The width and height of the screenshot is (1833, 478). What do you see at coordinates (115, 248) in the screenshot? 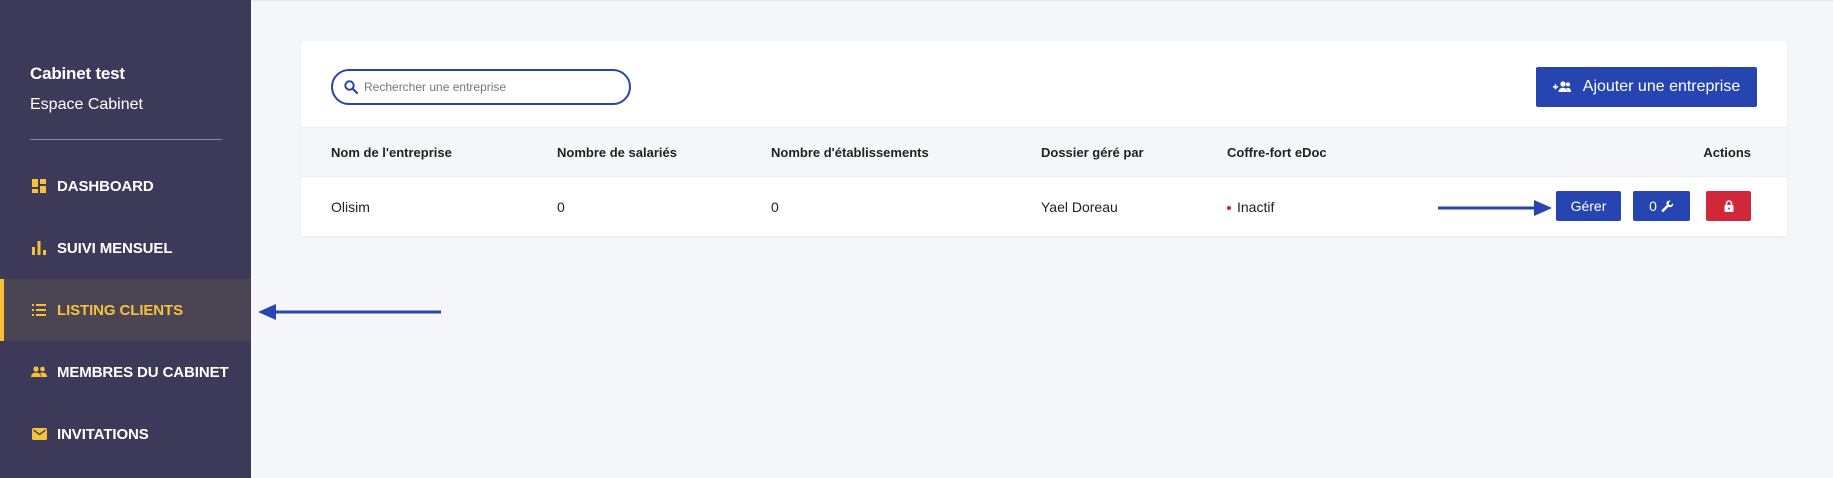
I see `sidebar-item-label: SUIVI MENSUEL` at bounding box center [115, 248].